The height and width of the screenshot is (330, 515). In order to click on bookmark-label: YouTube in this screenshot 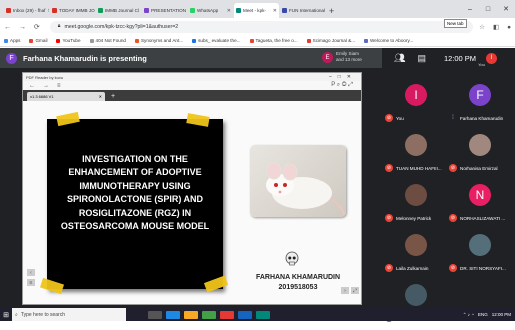, I will do `click(71, 40)`.